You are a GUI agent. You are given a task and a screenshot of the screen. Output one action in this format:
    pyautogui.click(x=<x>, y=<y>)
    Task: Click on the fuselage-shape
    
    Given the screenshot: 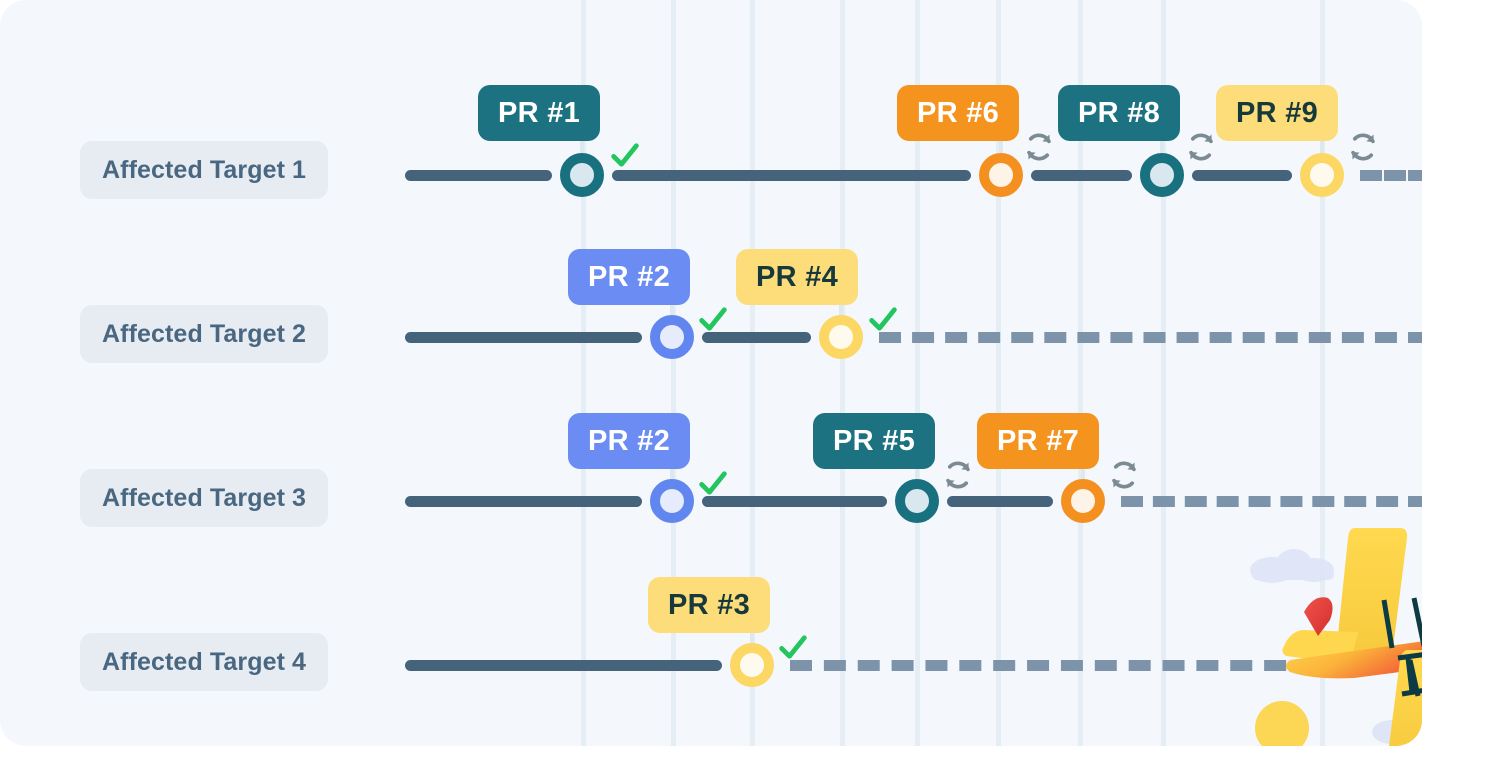 What is the action you would take?
    pyautogui.click(x=1354, y=660)
    